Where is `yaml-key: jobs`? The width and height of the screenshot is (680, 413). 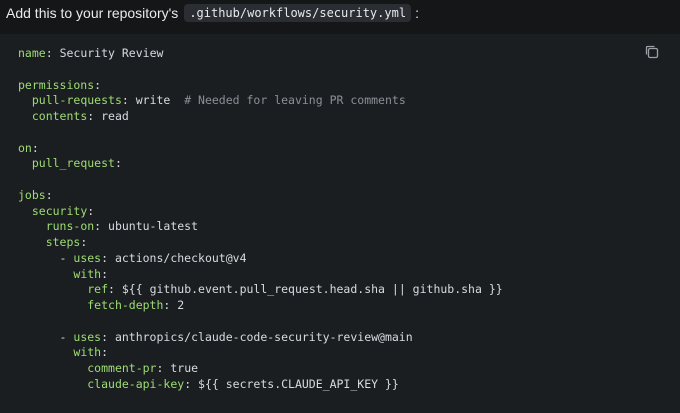
yaml-key: jobs is located at coordinates (32, 194).